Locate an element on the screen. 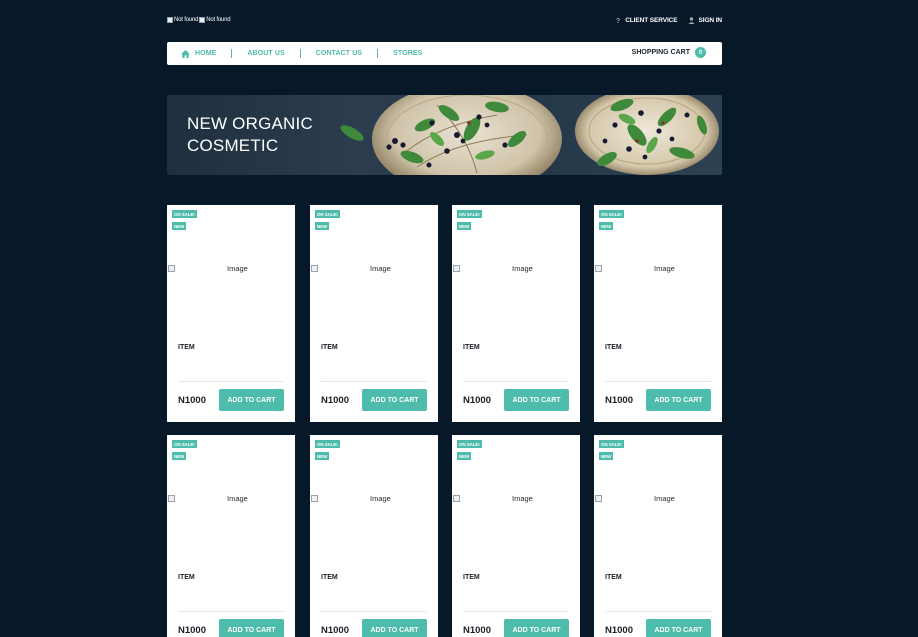 The image size is (918, 637). nav-item-label: STORES is located at coordinates (408, 53).